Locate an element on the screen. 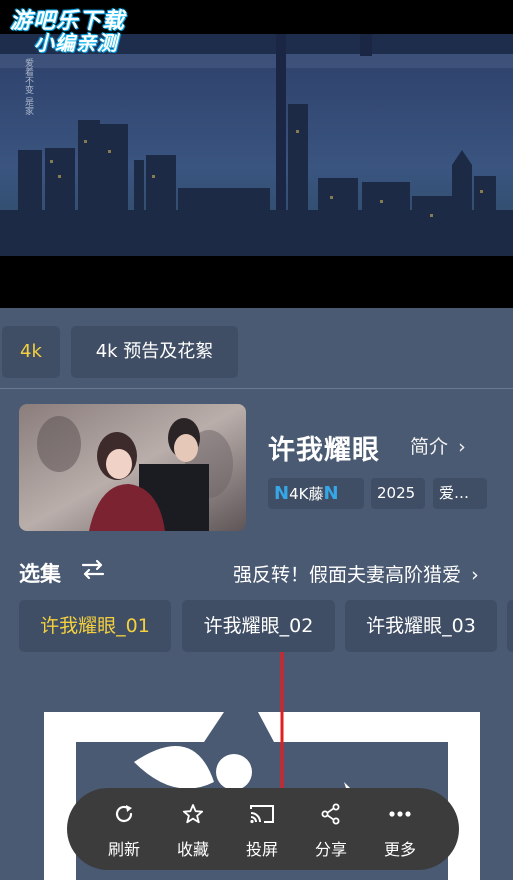 This screenshot has height=880, width=513. poster-image is located at coordinates (132, 467).